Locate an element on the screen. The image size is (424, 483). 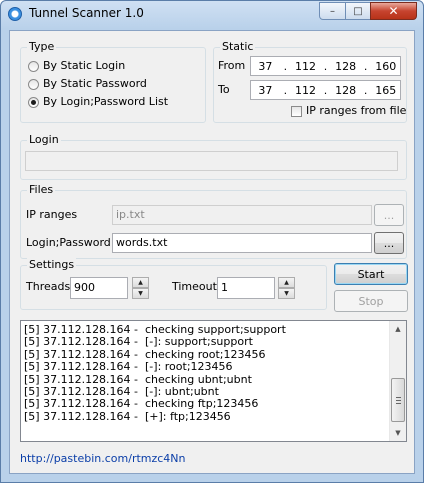
timeout-label: Timeout is located at coordinates (194, 286).